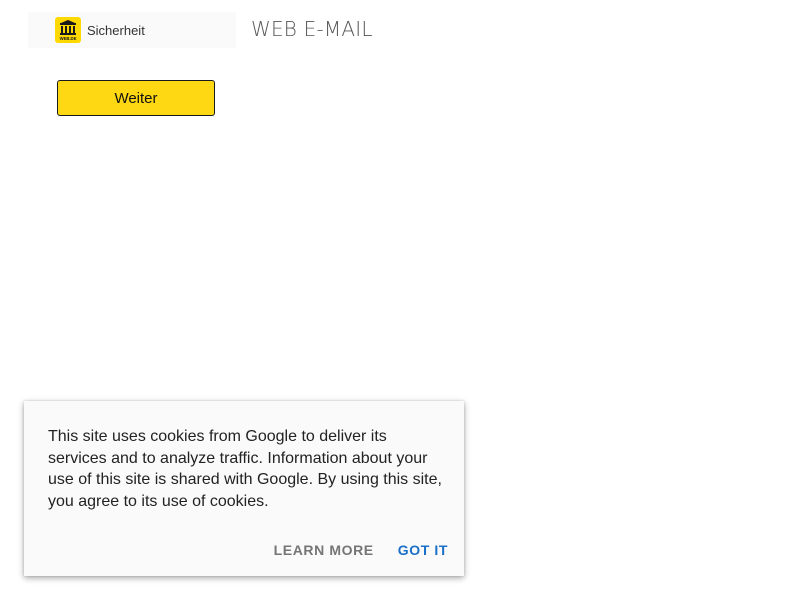 This screenshot has height=600, width=800. What do you see at coordinates (116, 30) in the screenshot?
I see `brand-label: Sicherheit` at bounding box center [116, 30].